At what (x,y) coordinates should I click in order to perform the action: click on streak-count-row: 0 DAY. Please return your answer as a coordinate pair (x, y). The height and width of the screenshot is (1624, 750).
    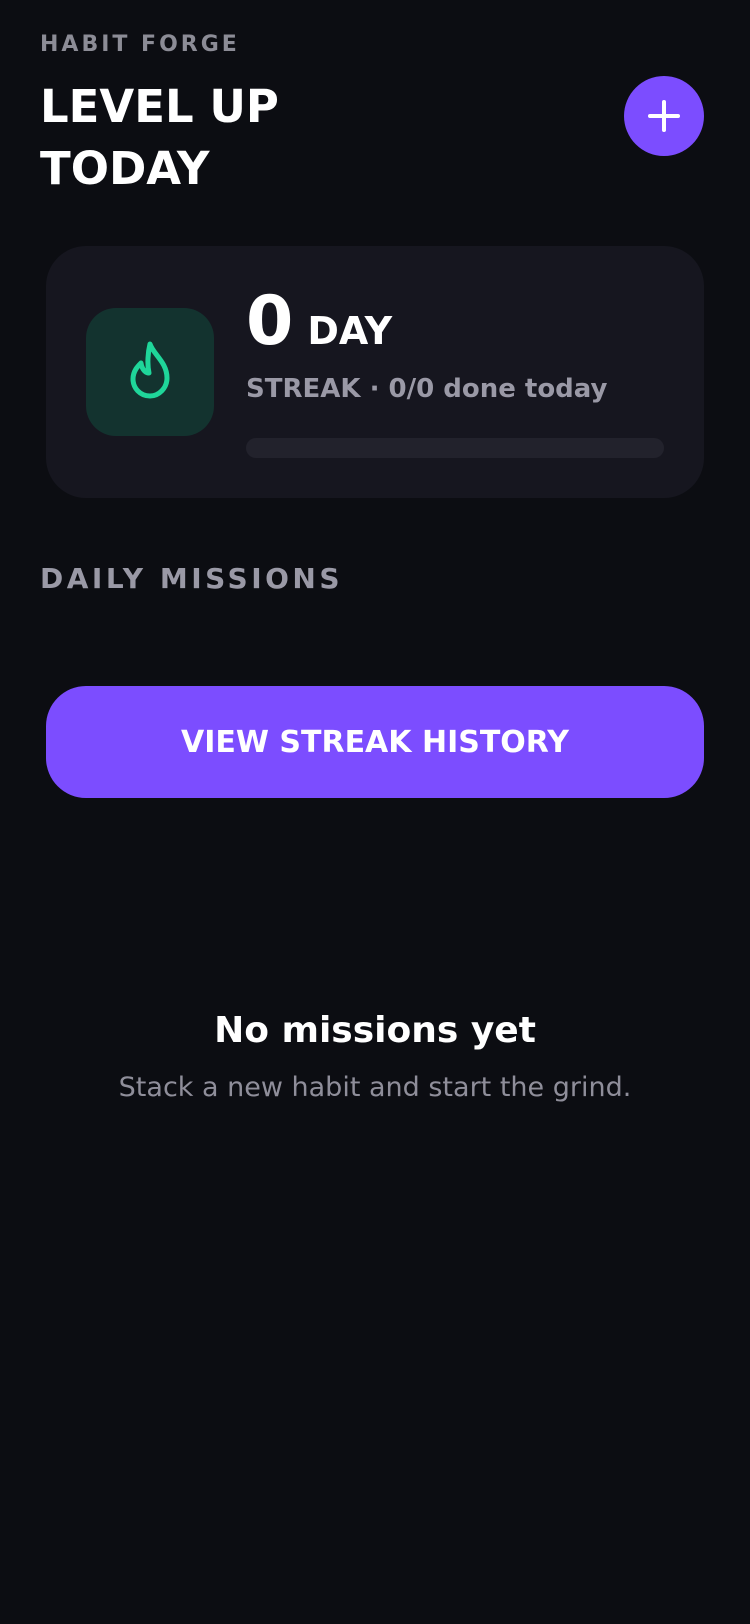
    Looking at the image, I should click on (319, 322).